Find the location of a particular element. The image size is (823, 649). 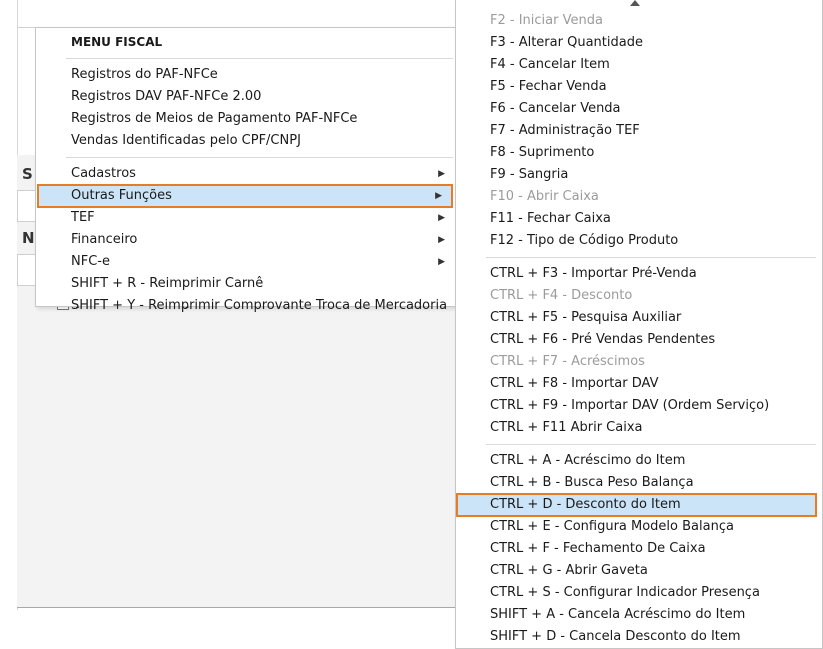

menu-item-ctrl-f-fechamento-de-caixa: CTRL + F - Fechamento De Caixa is located at coordinates (639, 549).